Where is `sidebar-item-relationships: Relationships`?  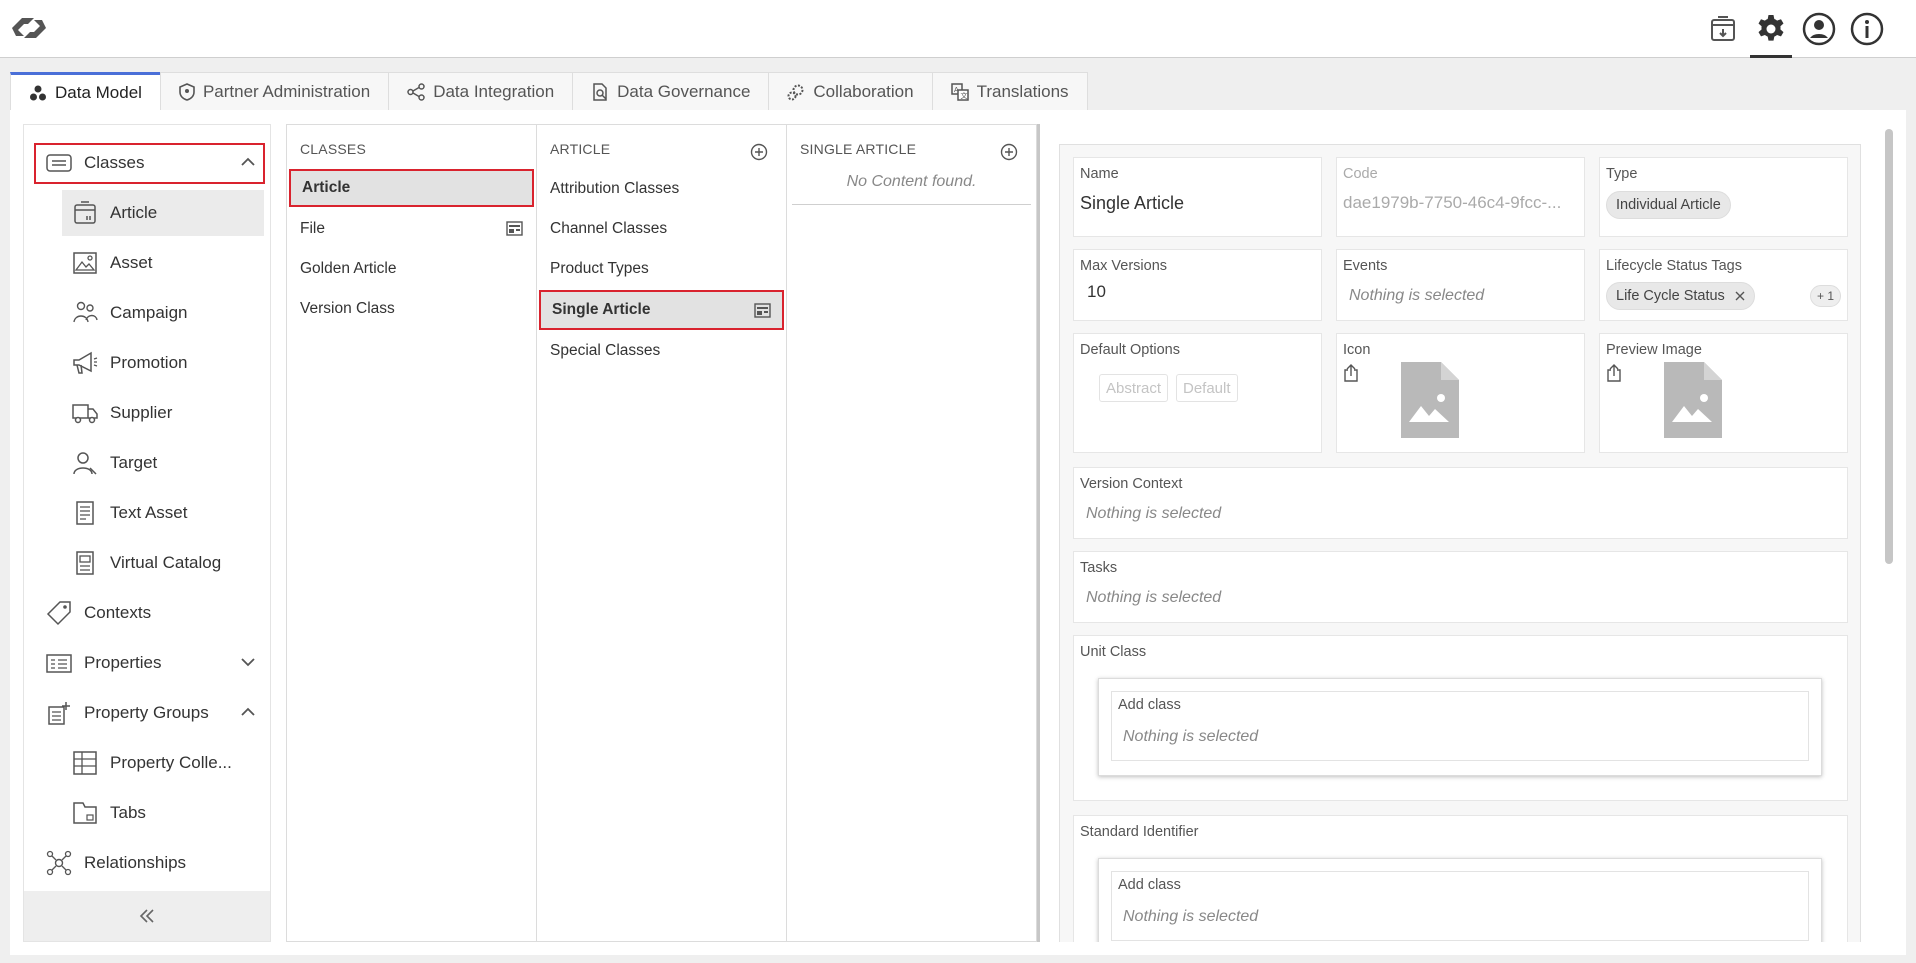 sidebar-item-relationships: Relationships is located at coordinates (147, 863).